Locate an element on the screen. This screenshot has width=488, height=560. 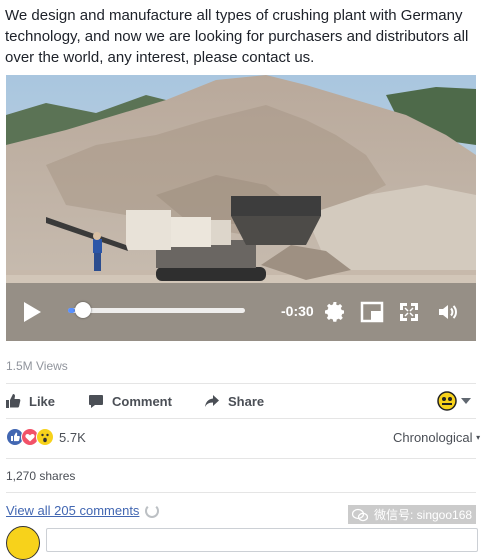
comment-button: Comment is located at coordinates (130, 401).